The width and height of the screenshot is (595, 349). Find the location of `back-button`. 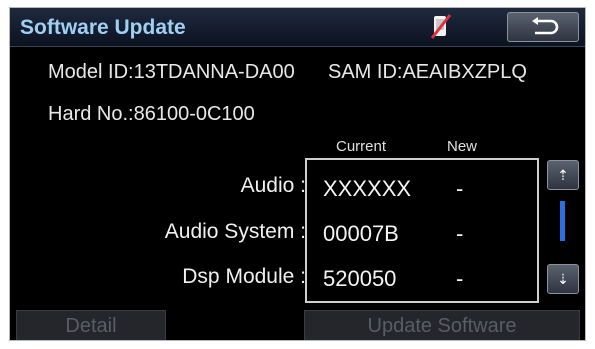

back-button is located at coordinates (543, 27).